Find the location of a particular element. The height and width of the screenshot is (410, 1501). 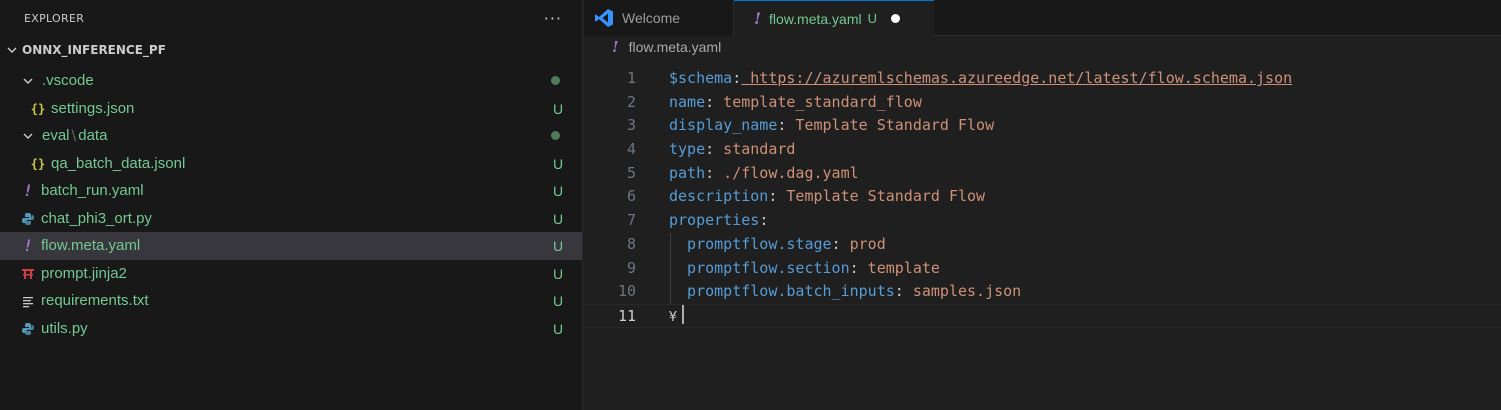

tree-item-label: chat_phi3_ort.py is located at coordinates (96, 219).